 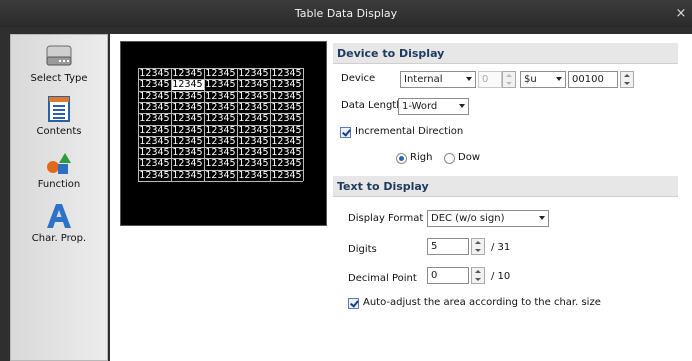 I want to click on auto-adjust-checkbox, so click(x=353, y=303).